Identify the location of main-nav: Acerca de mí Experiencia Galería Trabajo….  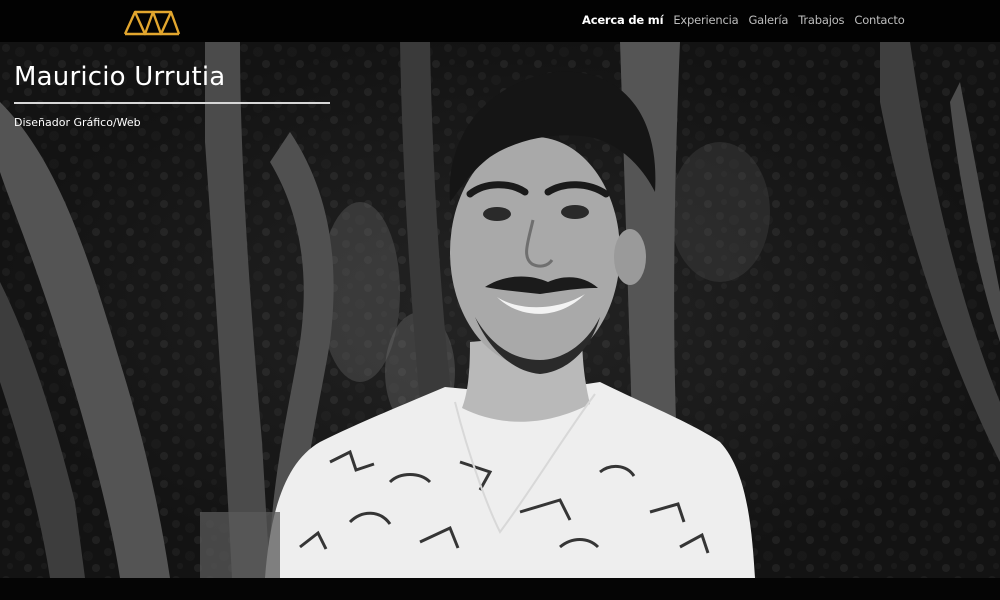
(743, 20).